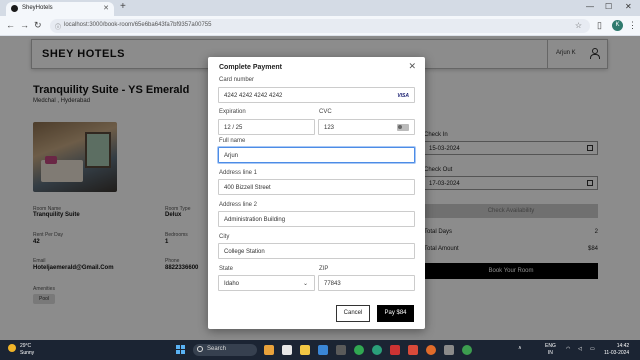  I want to click on address-line-2-label: Address line 2, so click(238, 205).